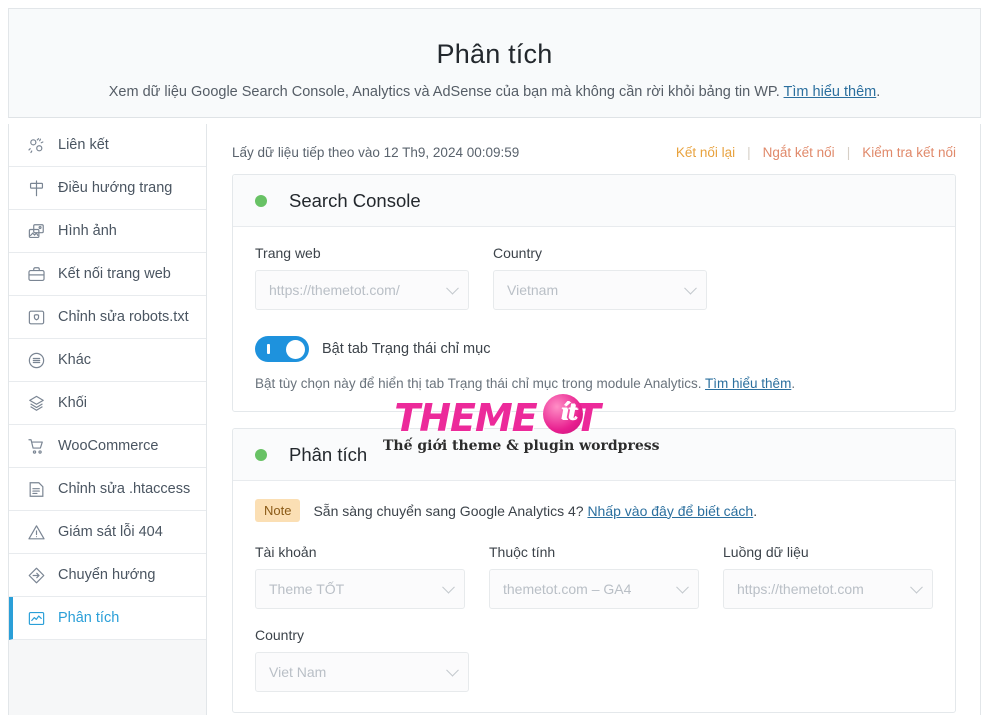  Describe the element at coordinates (594, 455) in the screenshot. I see `analytics-panel-header: Phân tích` at that location.